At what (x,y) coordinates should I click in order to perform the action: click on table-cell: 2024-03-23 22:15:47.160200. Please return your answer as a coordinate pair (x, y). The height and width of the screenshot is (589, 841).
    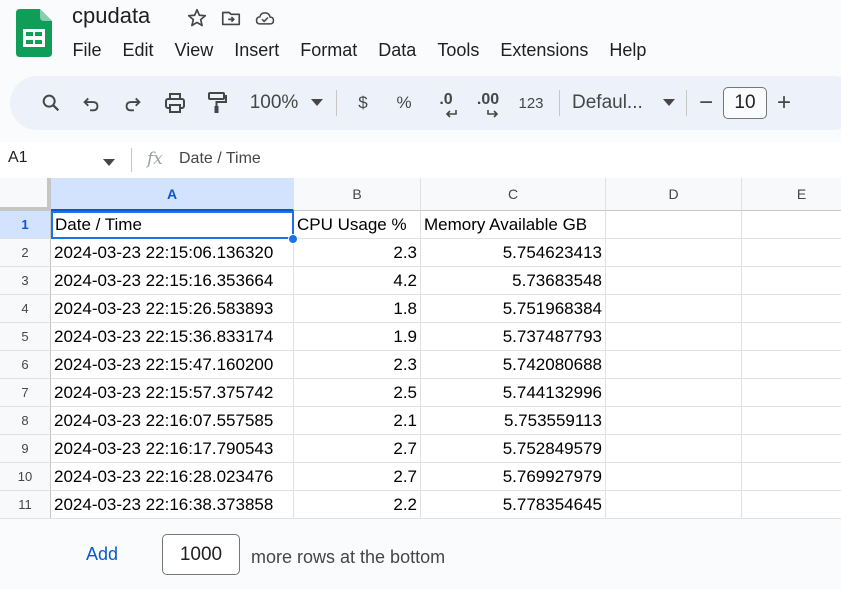
    Looking at the image, I should click on (172, 365).